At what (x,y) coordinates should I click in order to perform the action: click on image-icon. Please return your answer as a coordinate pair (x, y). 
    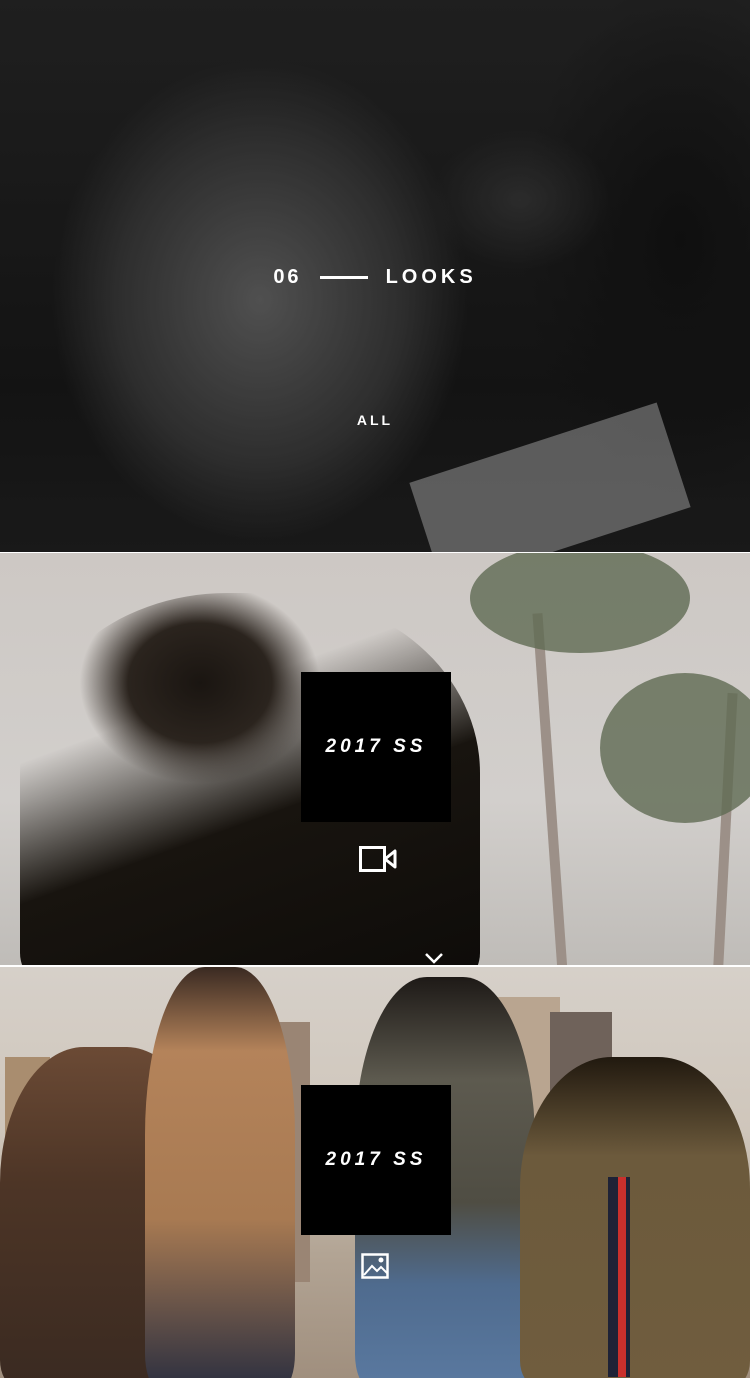
    Looking at the image, I should click on (375, 1266).